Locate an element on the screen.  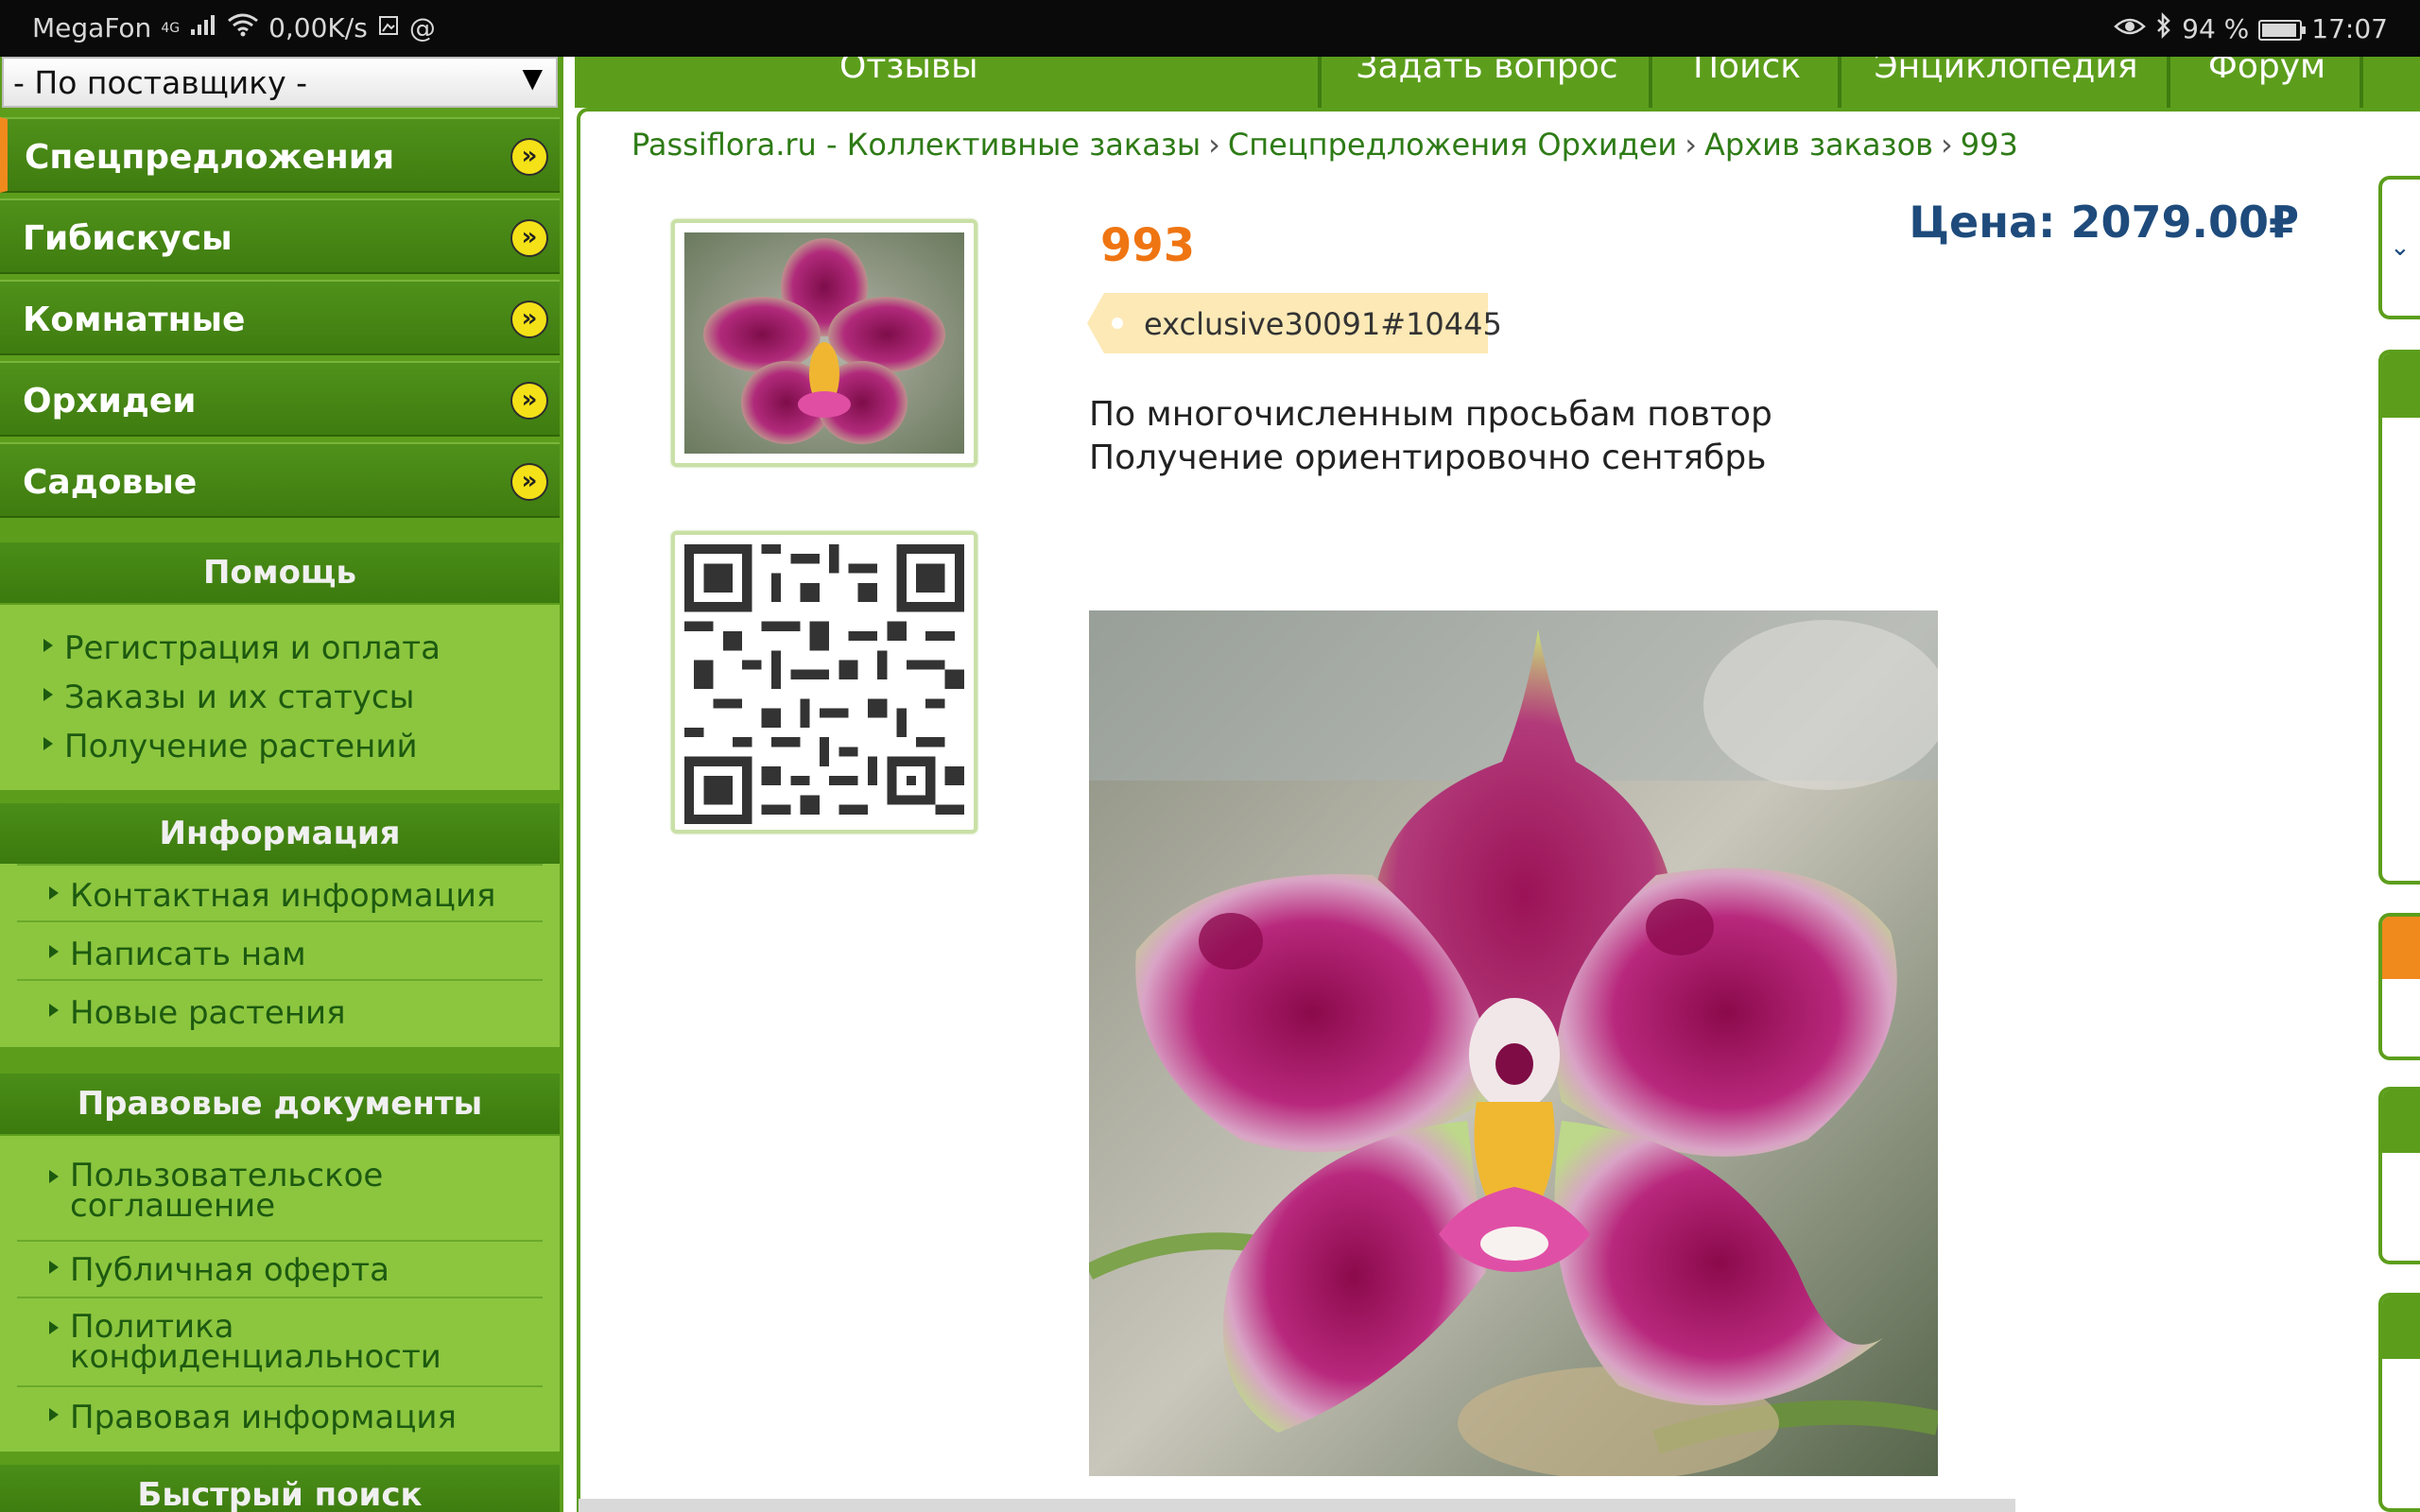
link-label: Получение растений is located at coordinates (241, 746).